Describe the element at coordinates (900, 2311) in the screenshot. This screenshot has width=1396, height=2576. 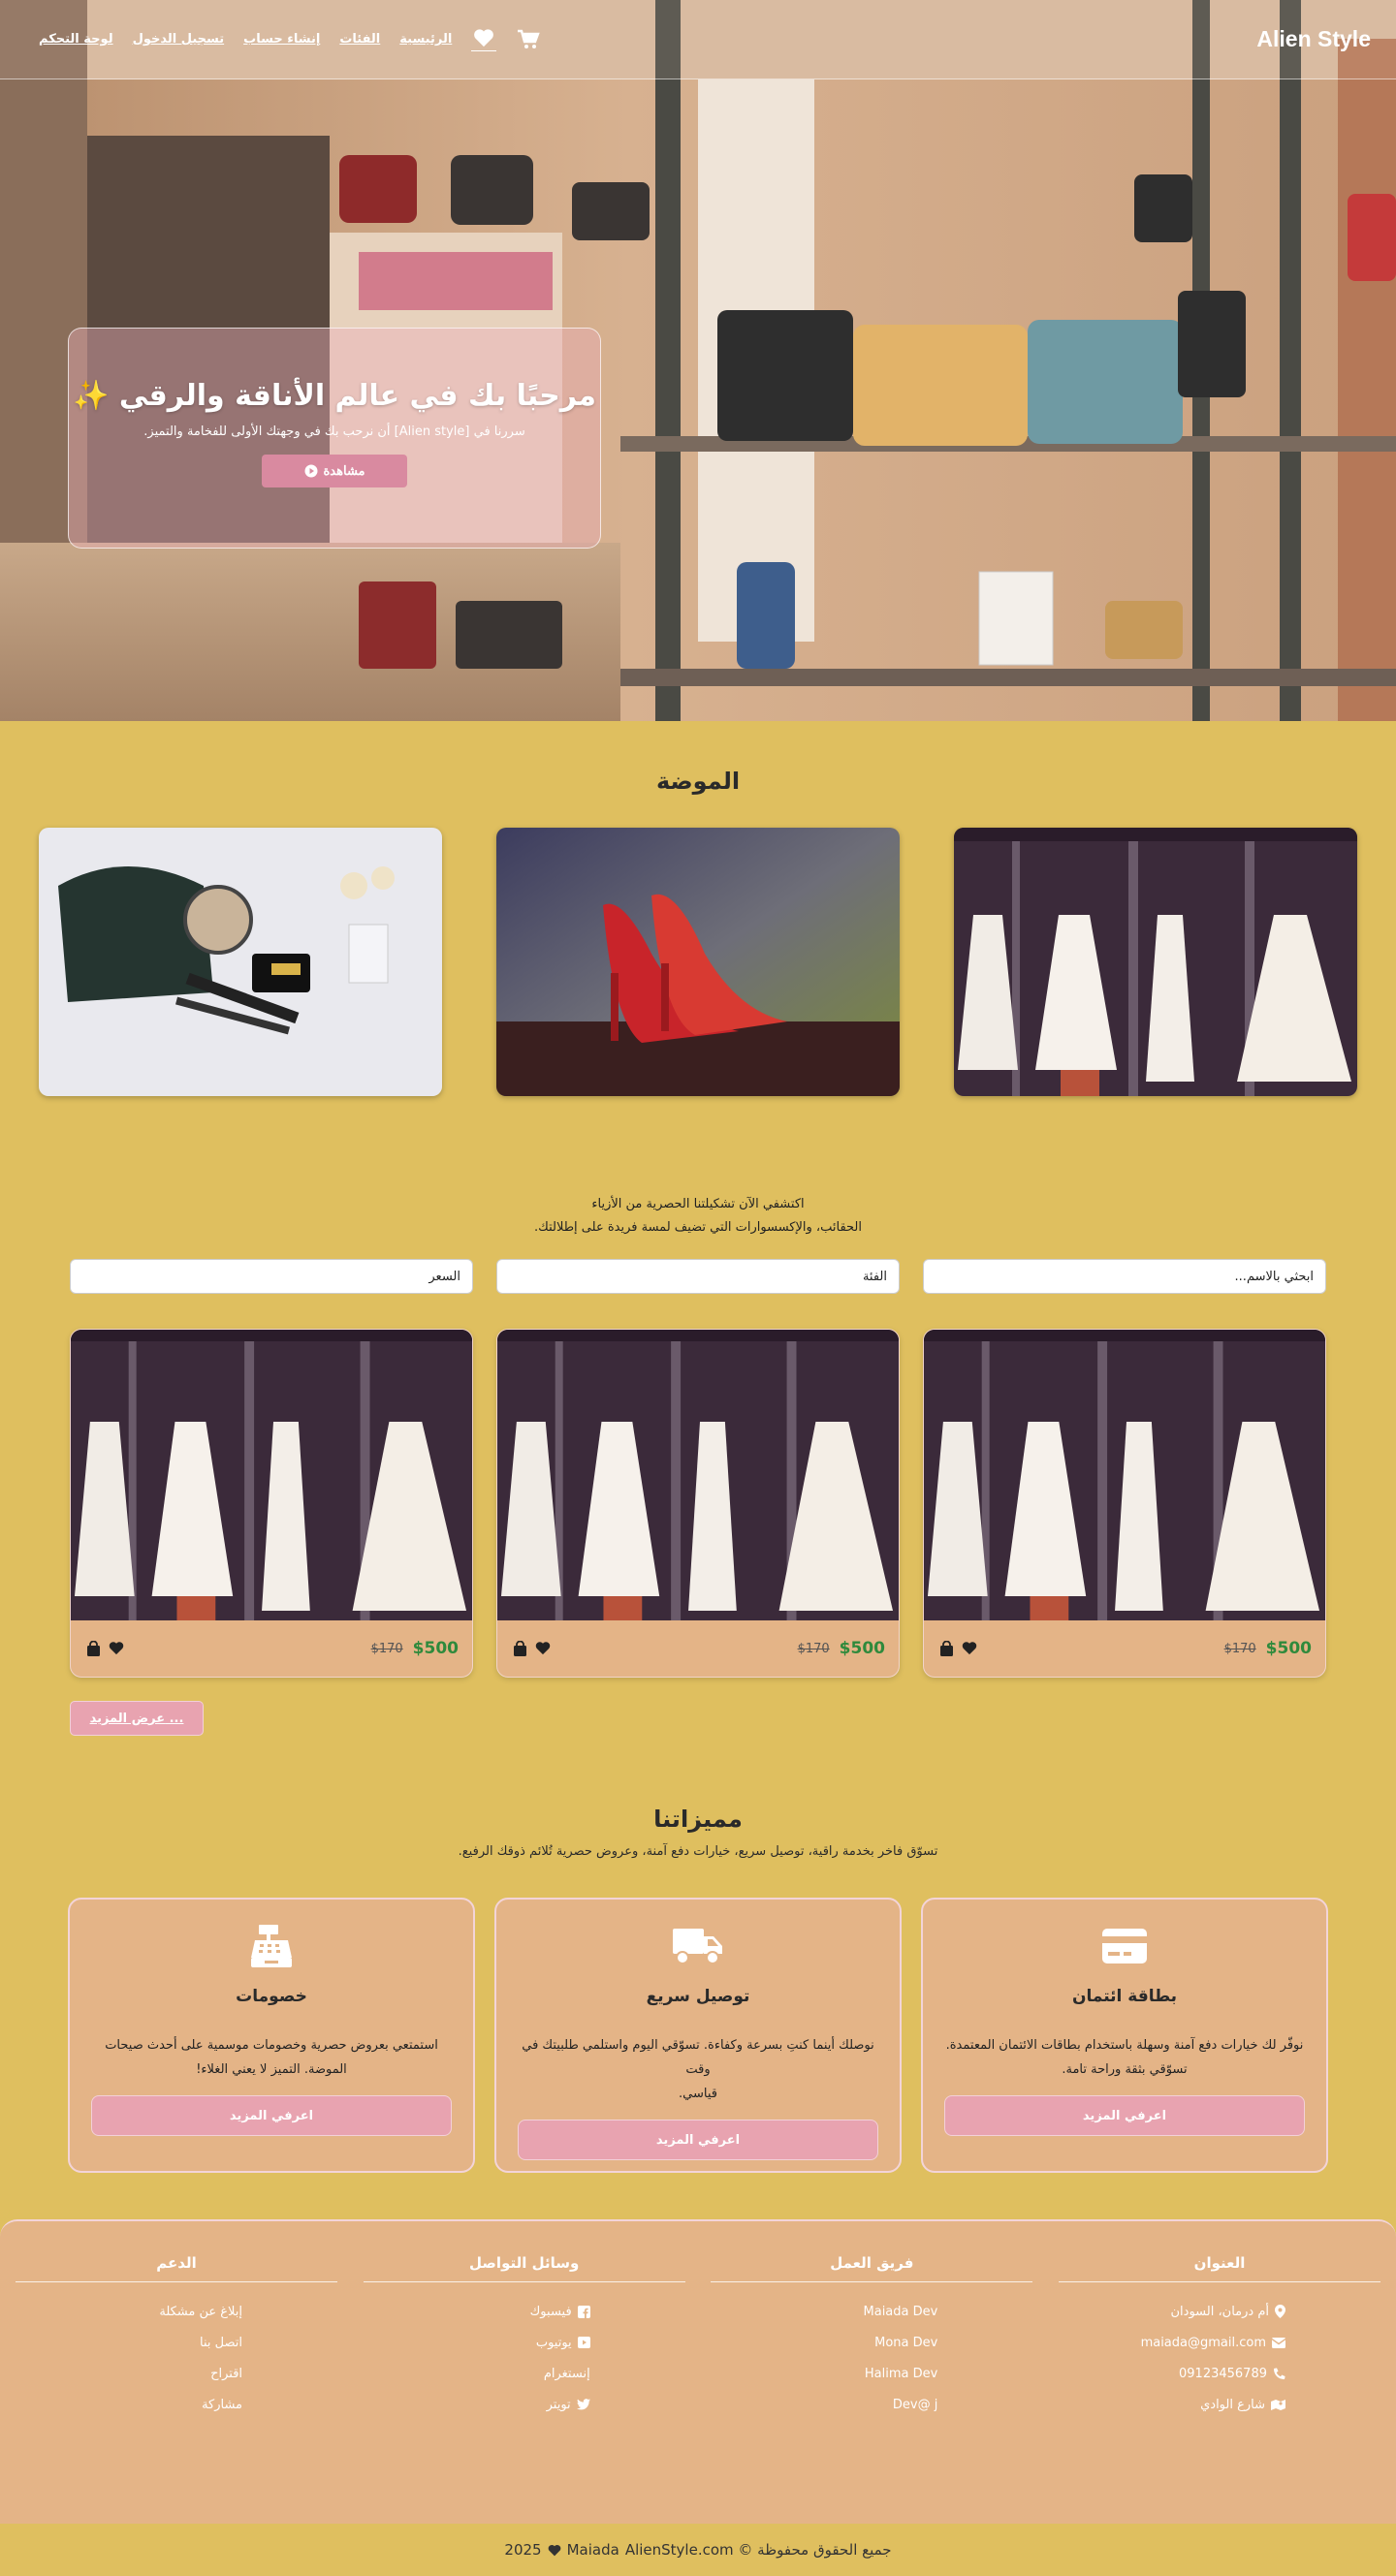
I see `team-member: Maiada Dev` at that location.